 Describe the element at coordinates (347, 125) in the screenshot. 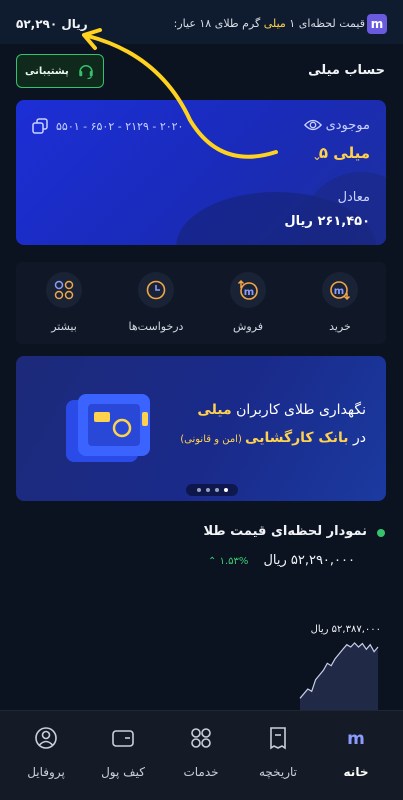

I see `balance-label: موجودی` at that location.